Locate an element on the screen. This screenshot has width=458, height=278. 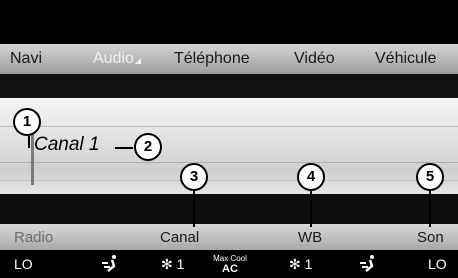
menu-item-telephone: Téléphone is located at coordinates (212, 59).